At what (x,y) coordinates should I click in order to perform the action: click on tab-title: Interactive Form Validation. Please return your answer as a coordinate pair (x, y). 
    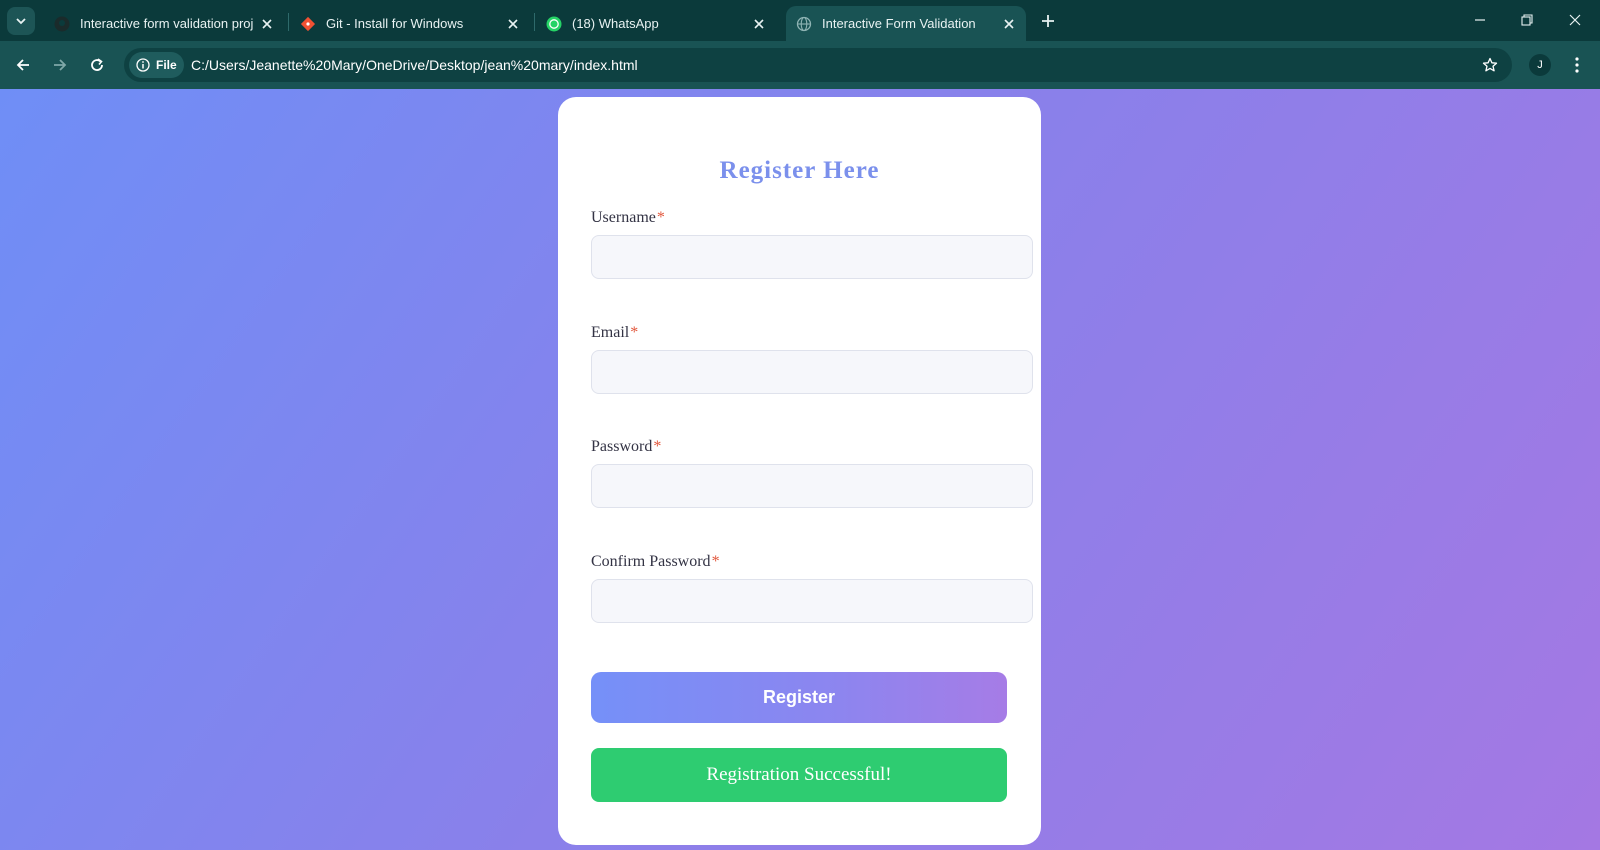
    Looking at the image, I should click on (899, 23).